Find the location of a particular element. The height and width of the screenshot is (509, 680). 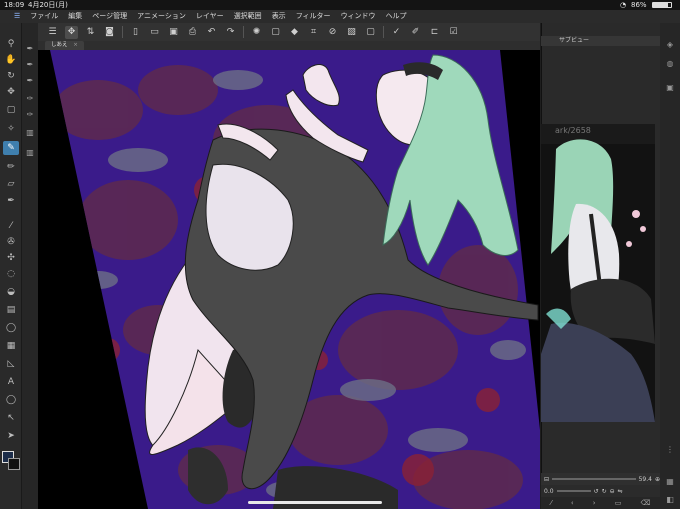

layer-stack-icon: ◧ is located at coordinates (670, 500).